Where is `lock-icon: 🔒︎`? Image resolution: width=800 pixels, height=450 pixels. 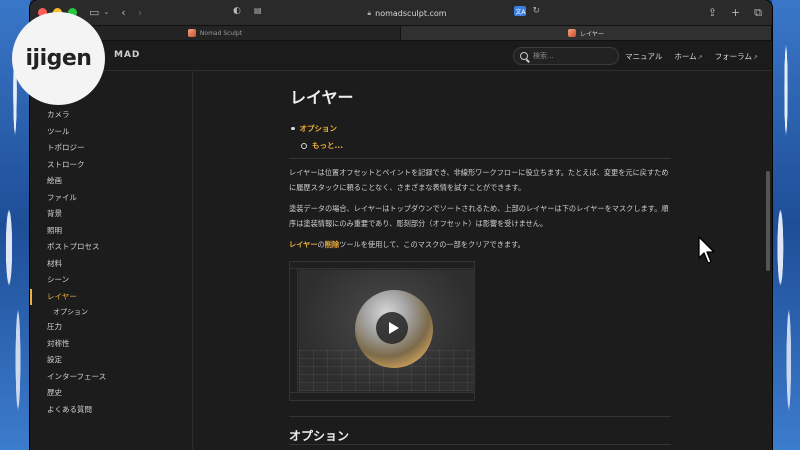 lock-icon: 🔒︎ is located at coordinates (369, 12).